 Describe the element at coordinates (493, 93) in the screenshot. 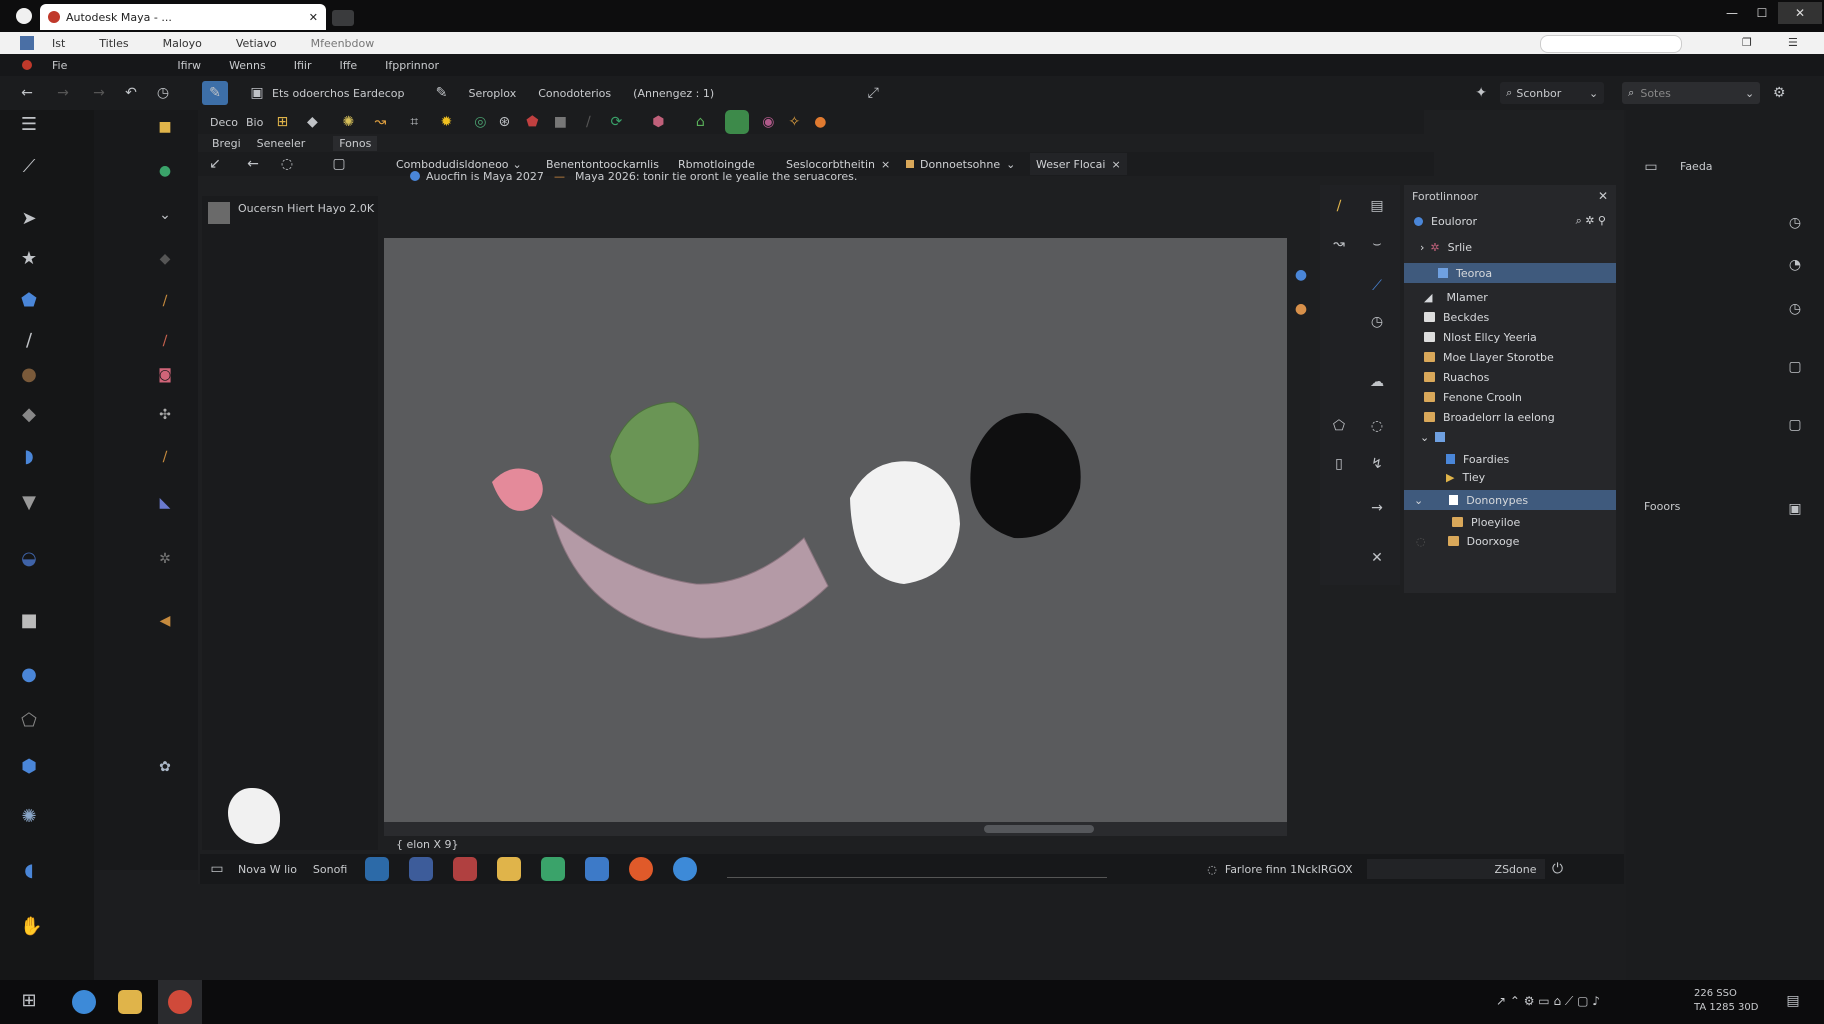

I see `toolbar-item: Seroplox` at that location.